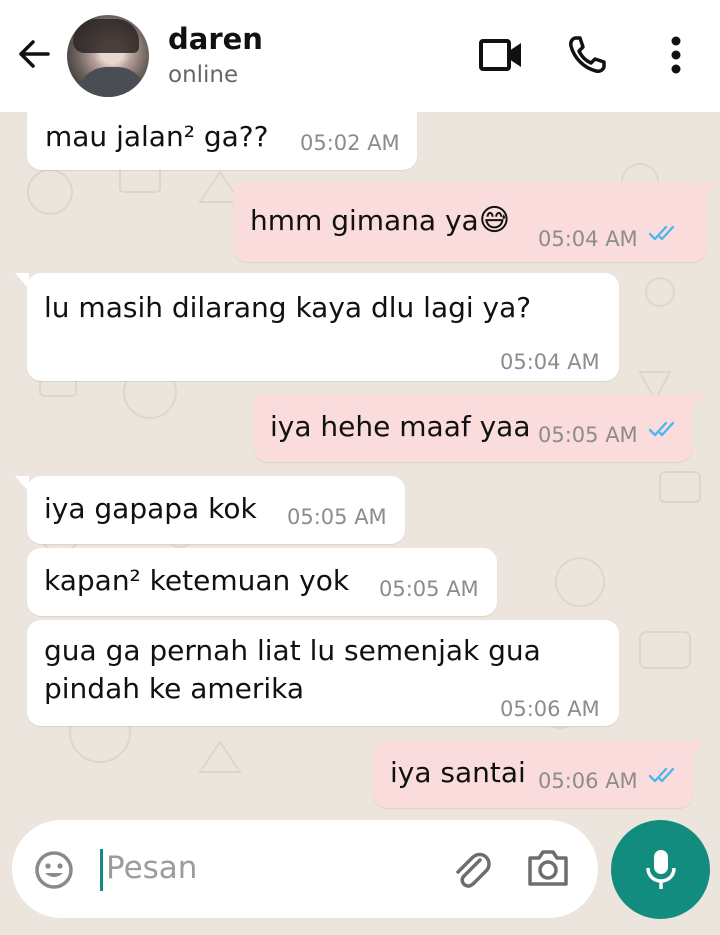  What do you see at coordinates (106, 36) in the screenshot?
I see `avatar-hair` at bounding box center [106, 36].